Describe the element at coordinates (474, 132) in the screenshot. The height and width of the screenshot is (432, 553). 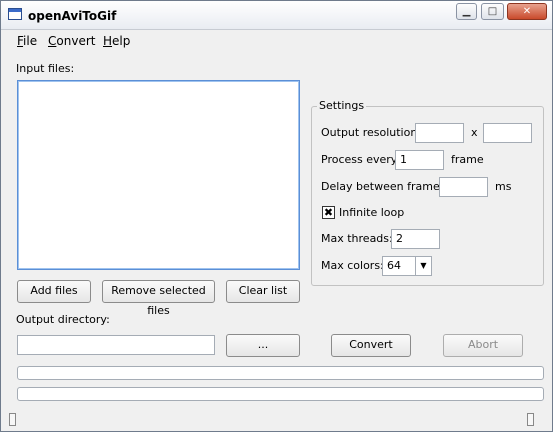
I see `resolution-separator: x` at that location.